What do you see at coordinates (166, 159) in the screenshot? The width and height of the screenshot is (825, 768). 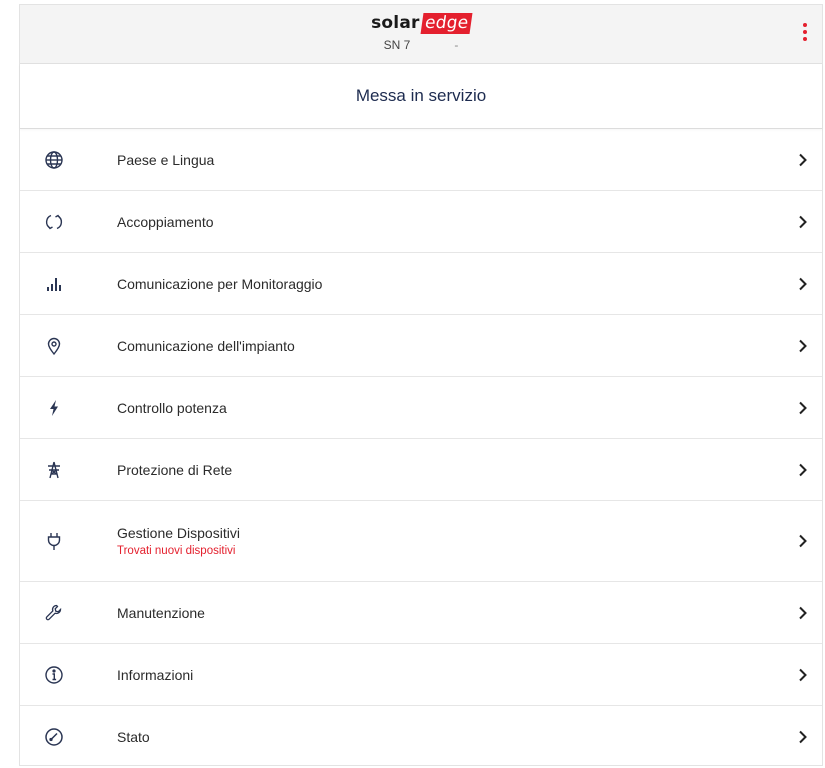 I see `menu-item-label: Paese e Lingua` at bounding box center [166, 159].